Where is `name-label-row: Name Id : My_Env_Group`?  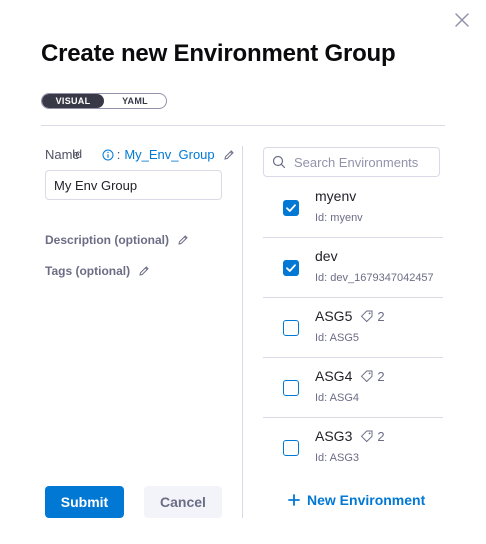
name-label-row: Name Id : My_Env_Group is located at coordinates (140, 154).